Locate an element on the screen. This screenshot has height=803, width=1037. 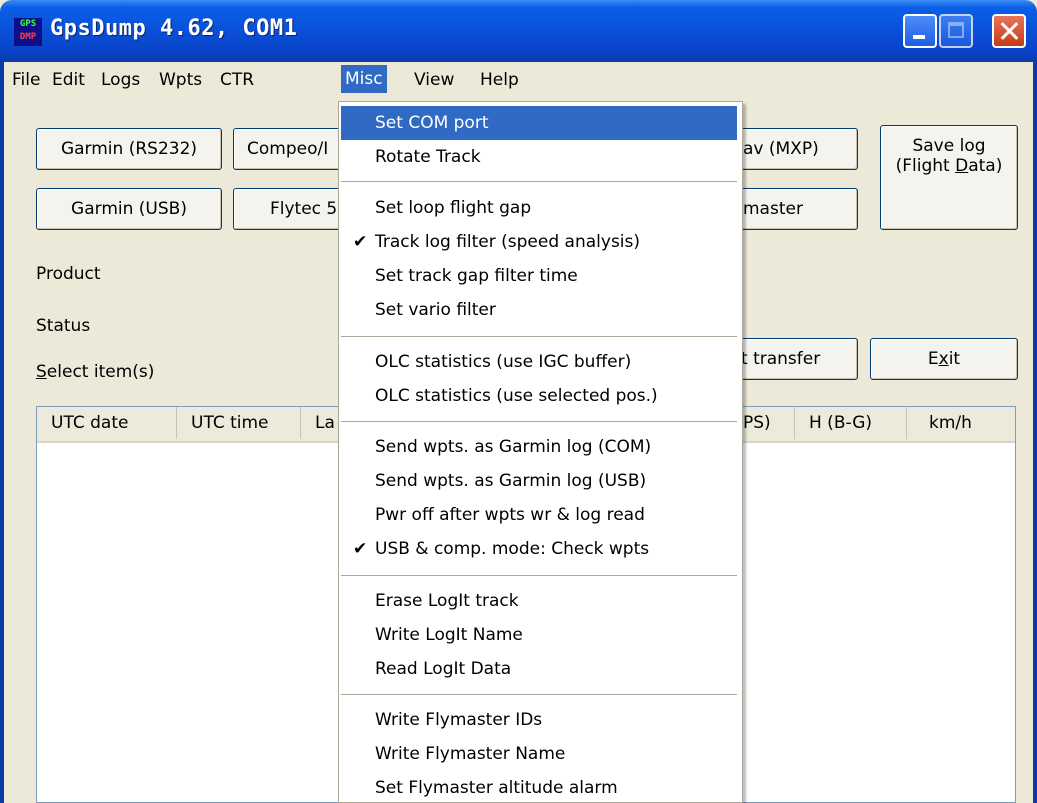
garmin-usb-button: Garmin (USB) is located at coordinates (129, 209).